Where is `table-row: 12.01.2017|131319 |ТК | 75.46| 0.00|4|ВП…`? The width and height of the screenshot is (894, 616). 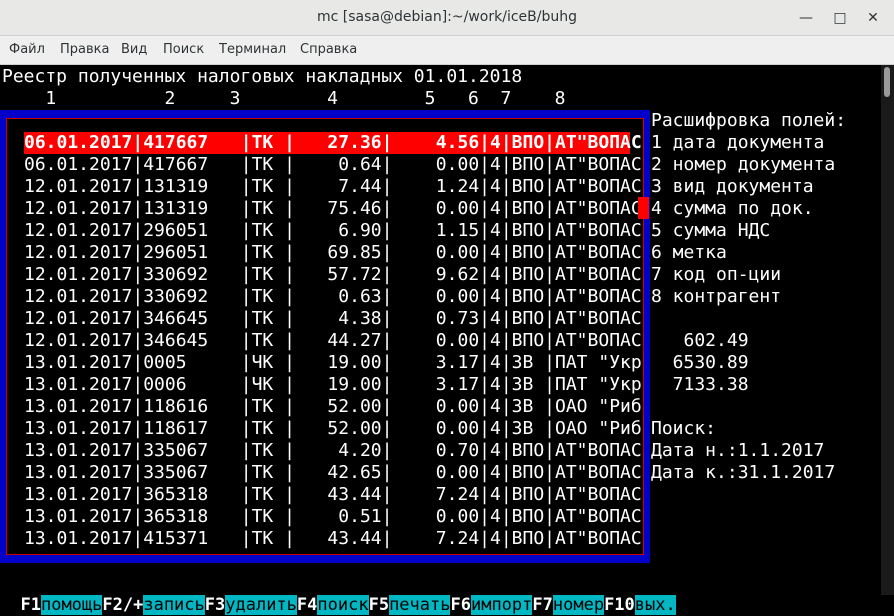 table-row: 12.01.2017|131319 |ТК | 75.46| 0.00|4|ВП… is located at coordinates (333, 209).